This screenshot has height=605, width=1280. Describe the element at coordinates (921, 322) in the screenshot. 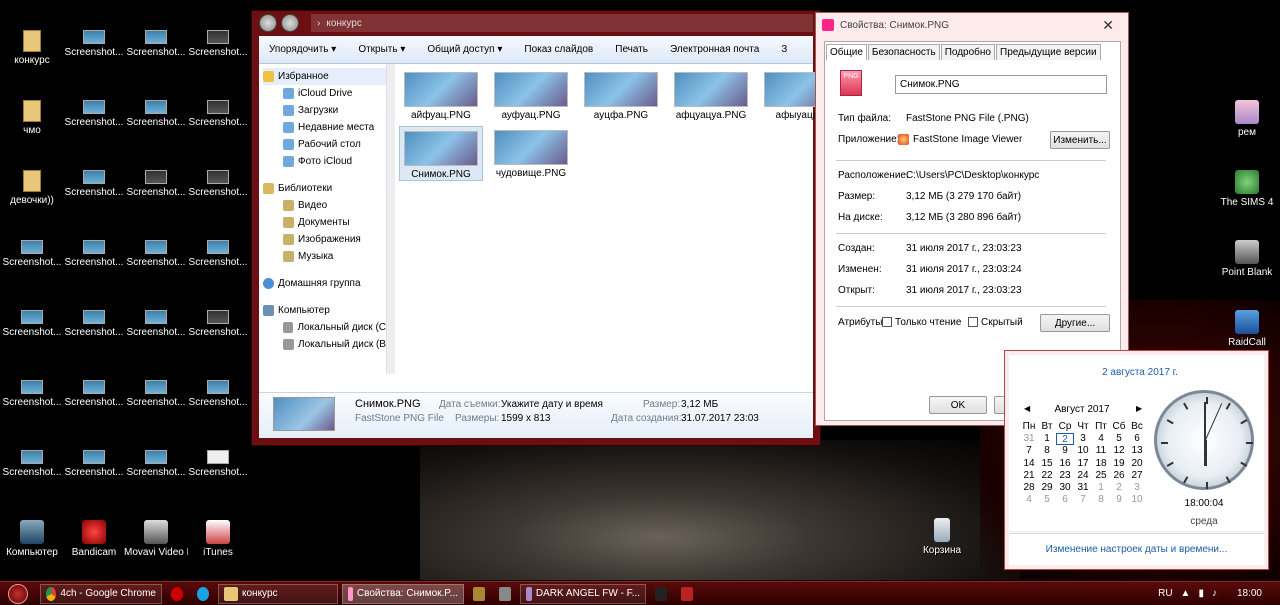

I see `readonly-checkbox: Только чтение` at that location.